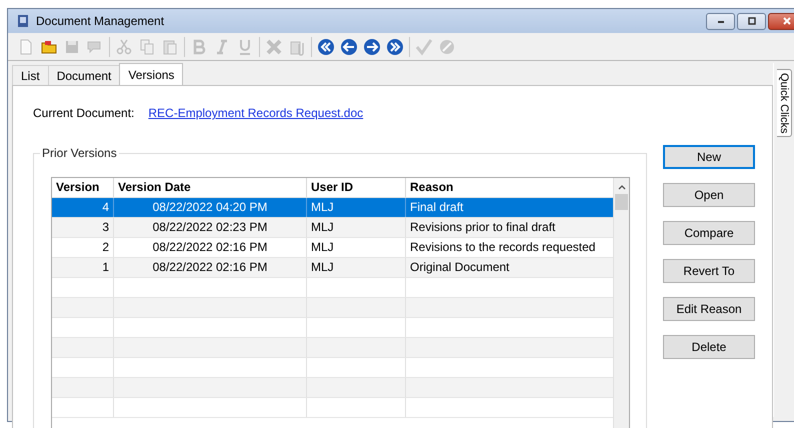  Describe the element at coordinates (787, 21) in the screenshot. I see `close-icon` at that location.